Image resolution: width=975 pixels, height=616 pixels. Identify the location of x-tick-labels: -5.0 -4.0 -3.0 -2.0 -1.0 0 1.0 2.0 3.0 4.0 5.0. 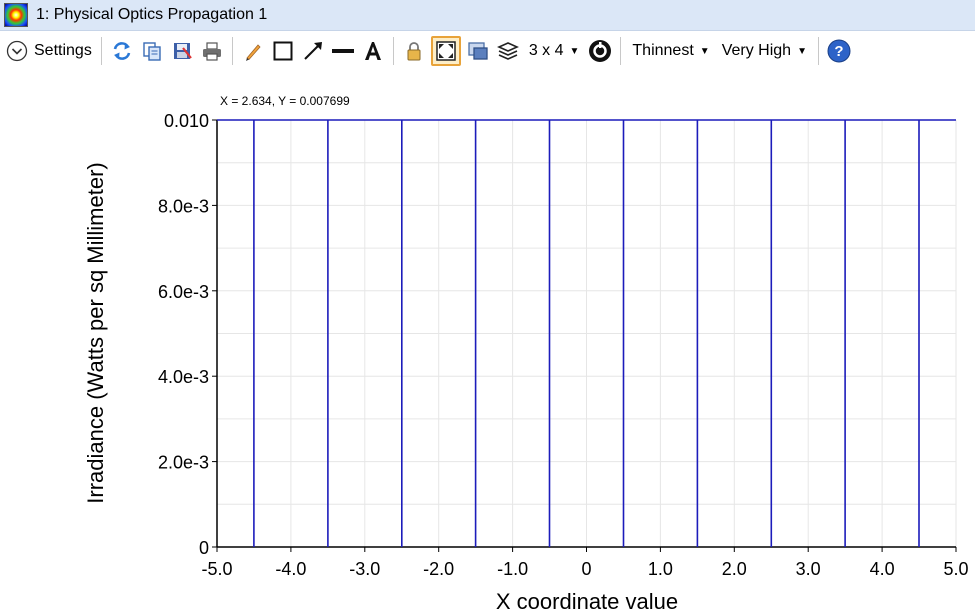
(585, 563).